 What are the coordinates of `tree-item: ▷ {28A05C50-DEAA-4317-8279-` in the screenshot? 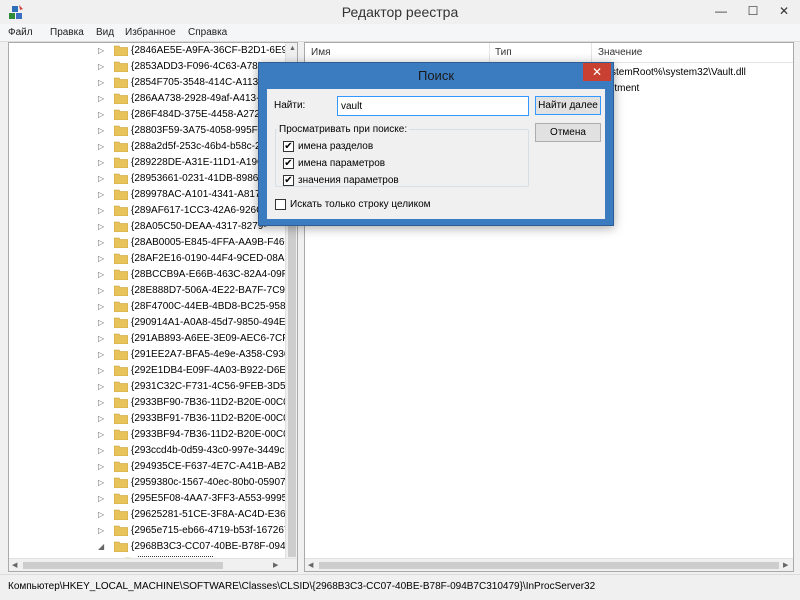 It's located at (149, 227).